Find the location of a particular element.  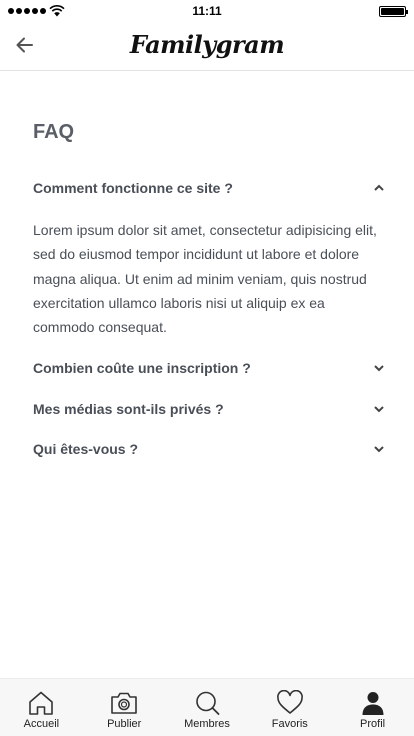

page-title: FAQ is located at coordinates (54, 132).